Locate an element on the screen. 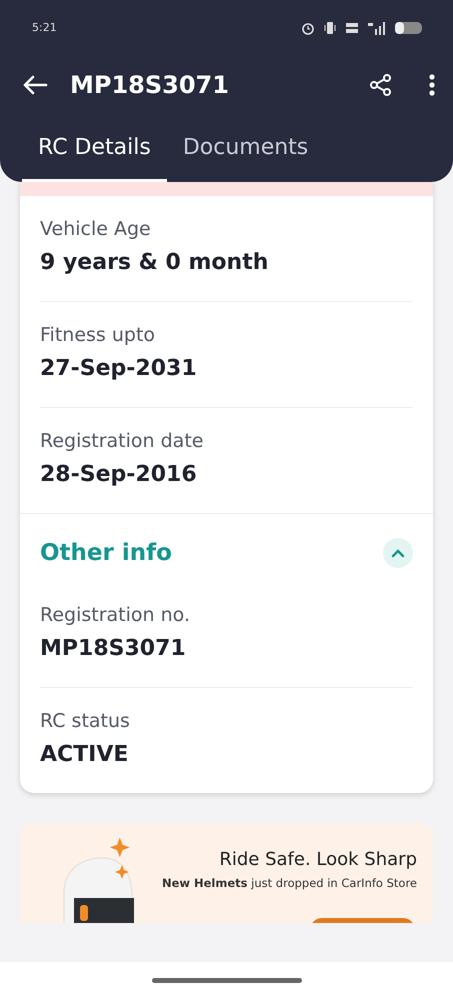 The width and height of the screenshot is (453, 998). promo-banner: Ride Safe. Look Sharp New Helmets just dropped in CarInfo Store is located at coordinates (226, 873).